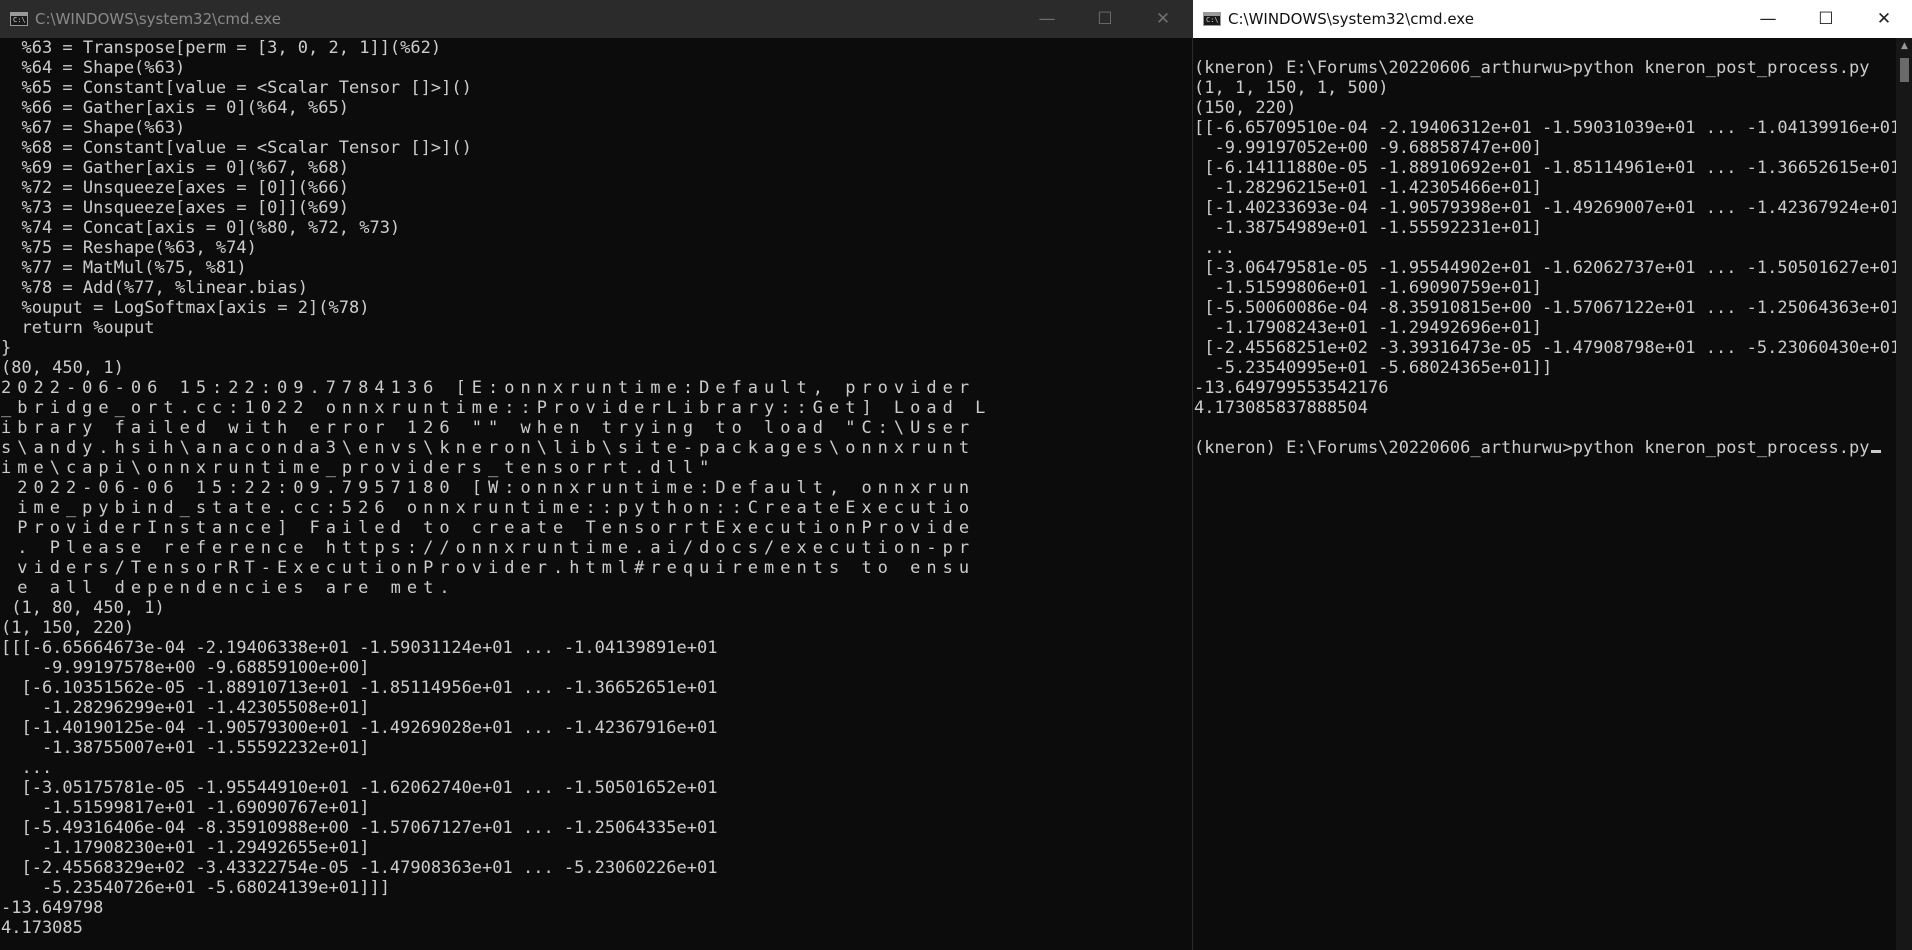 This screenshot has height=950, width=1912. I want to click on console-line: (80, 450, 1), so click(62, 368).